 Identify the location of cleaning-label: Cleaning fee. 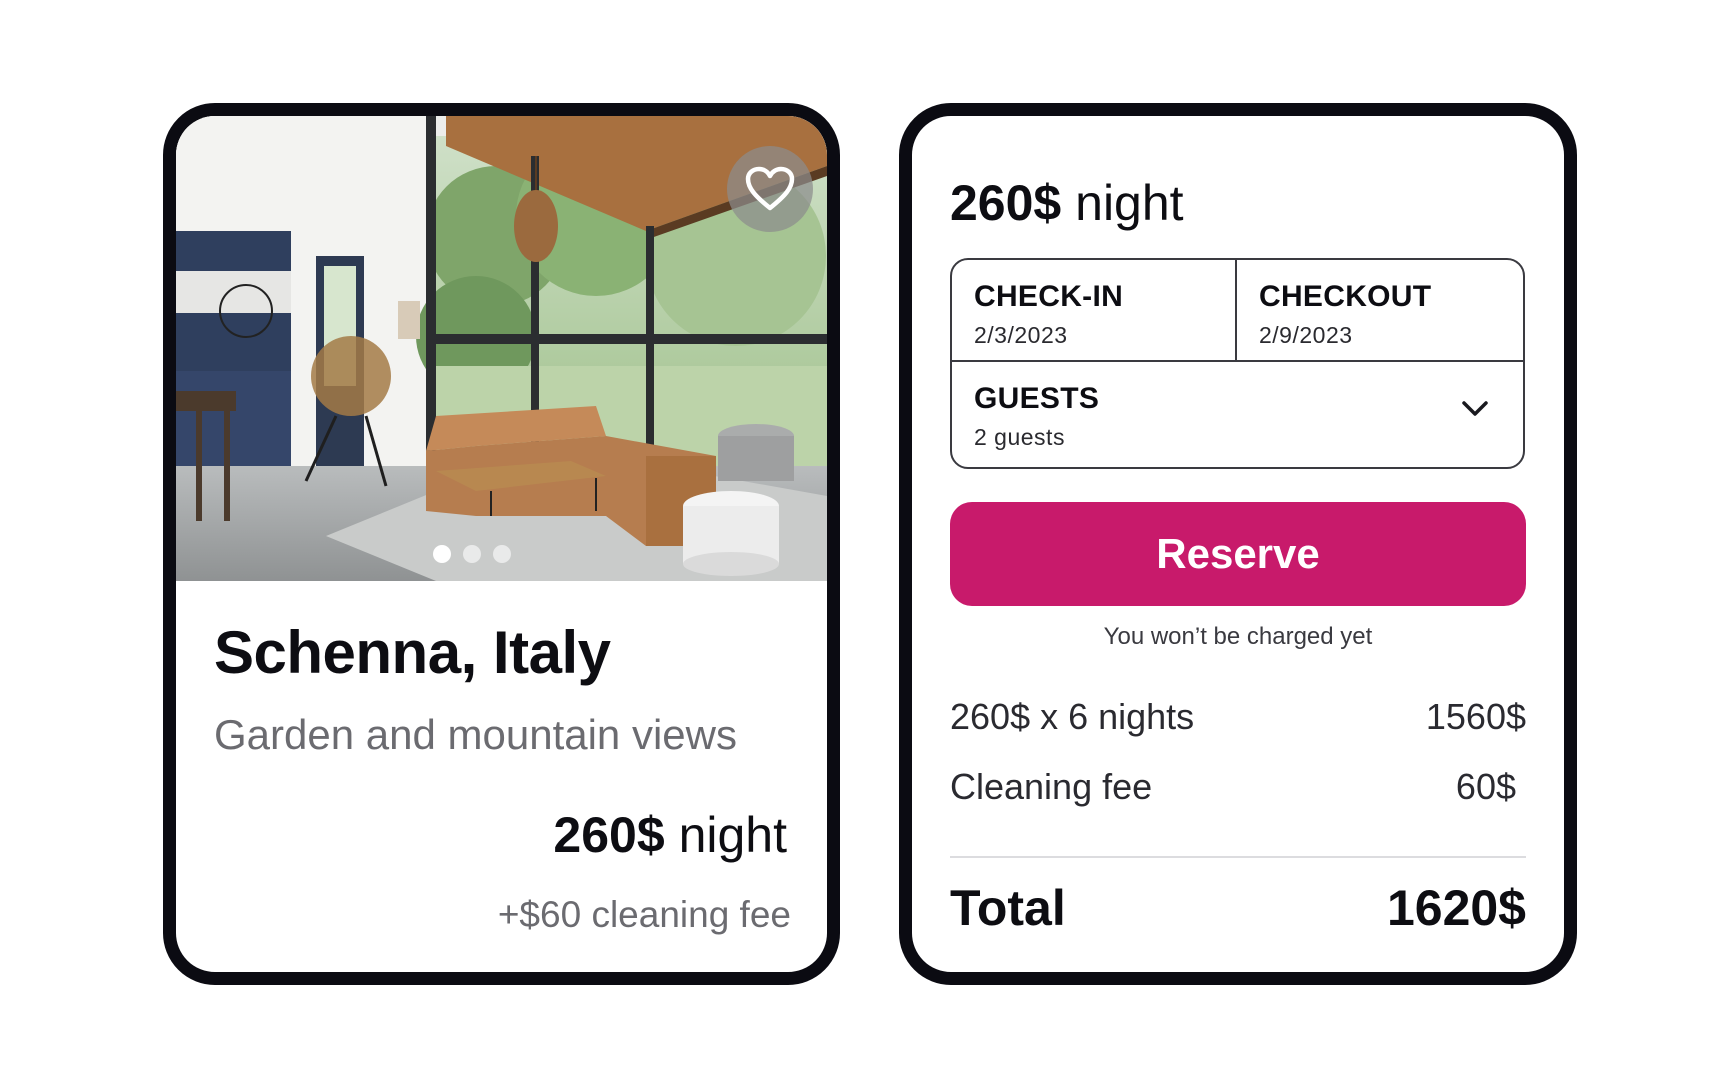
(1051, 786).